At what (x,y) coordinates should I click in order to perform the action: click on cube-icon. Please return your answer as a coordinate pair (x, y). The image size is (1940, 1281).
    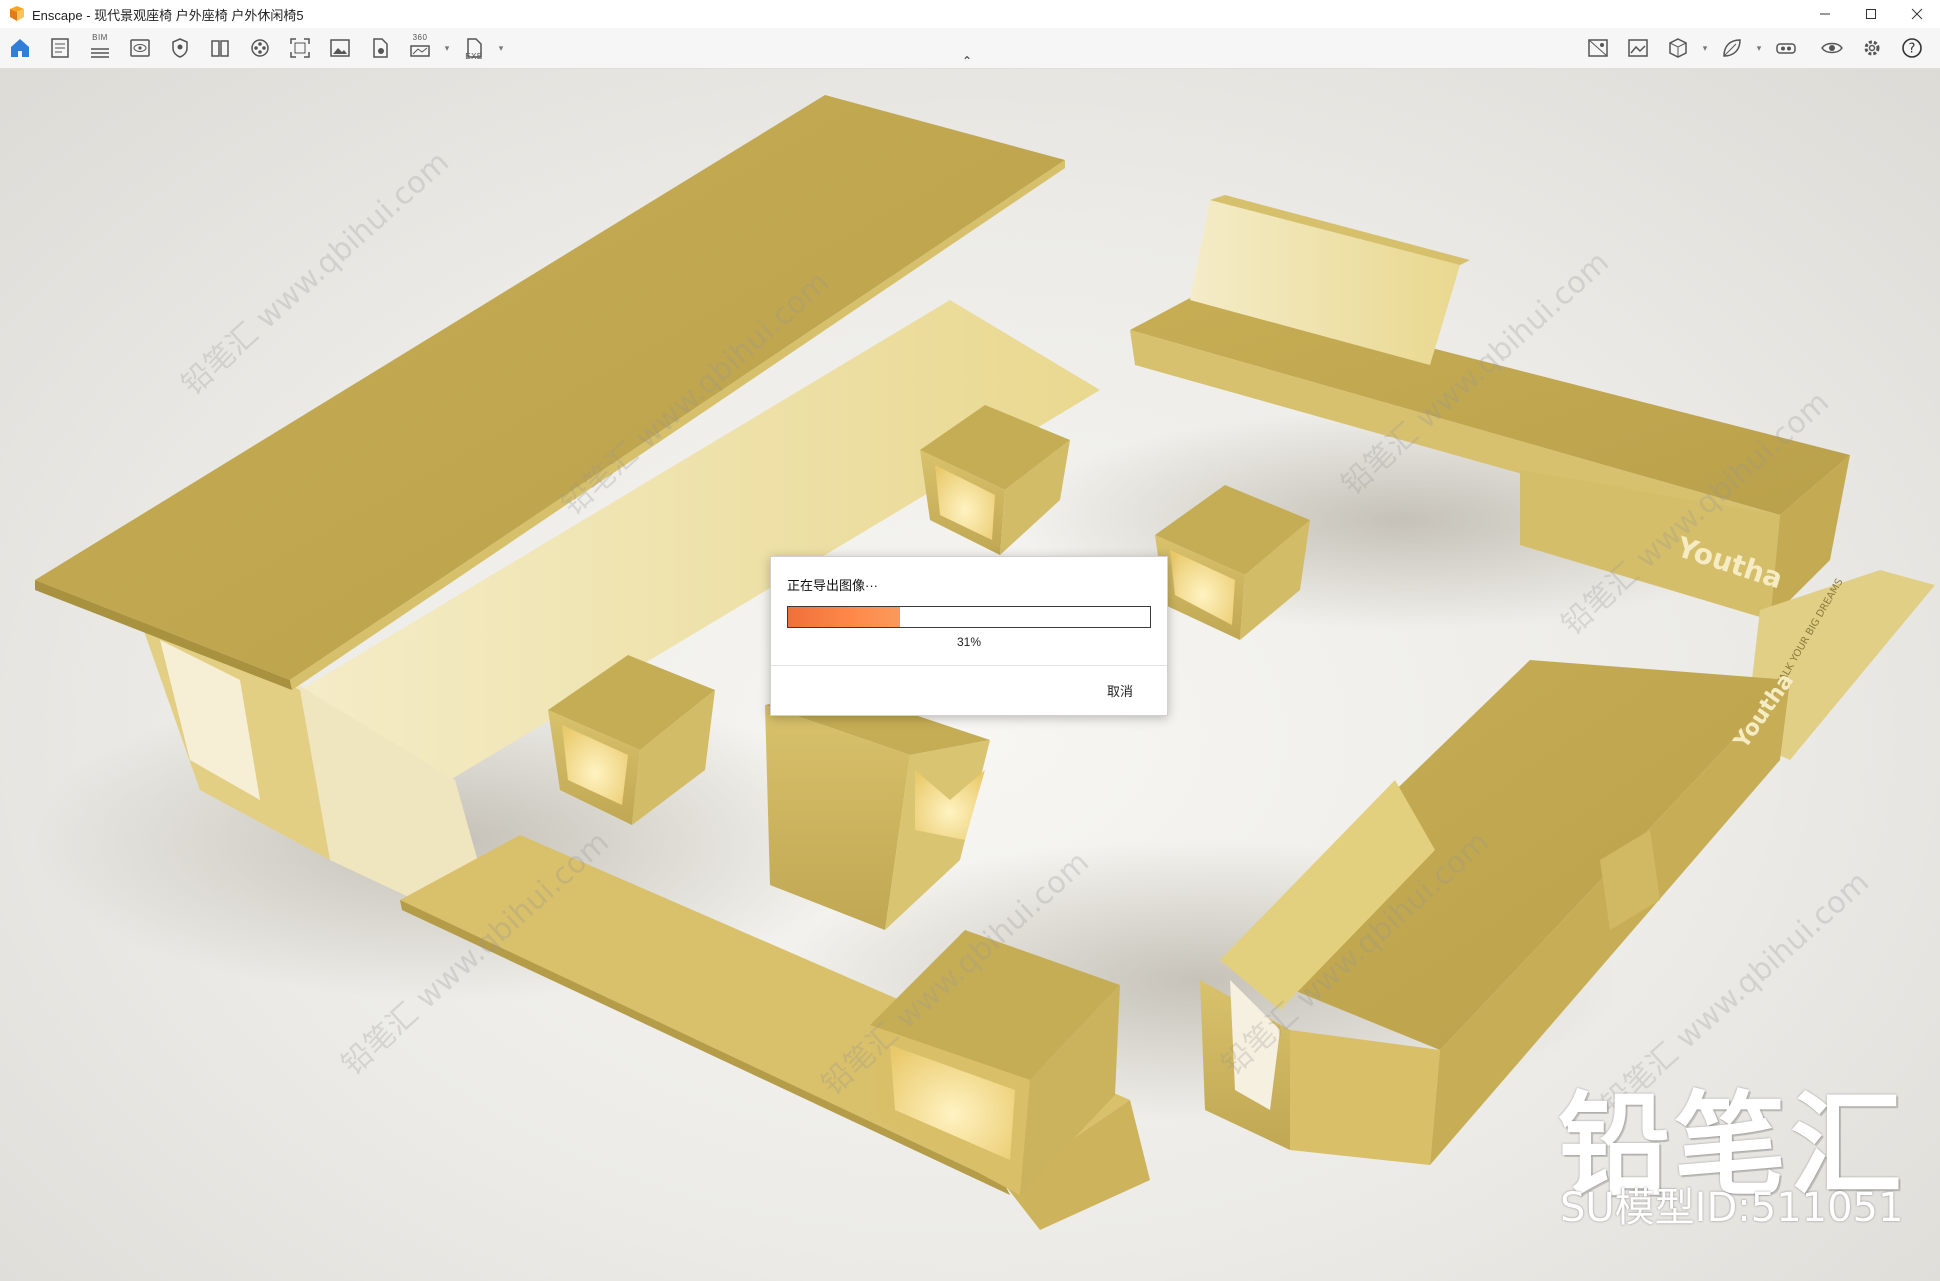
    Looking at the image, I should click on (1678, 48).